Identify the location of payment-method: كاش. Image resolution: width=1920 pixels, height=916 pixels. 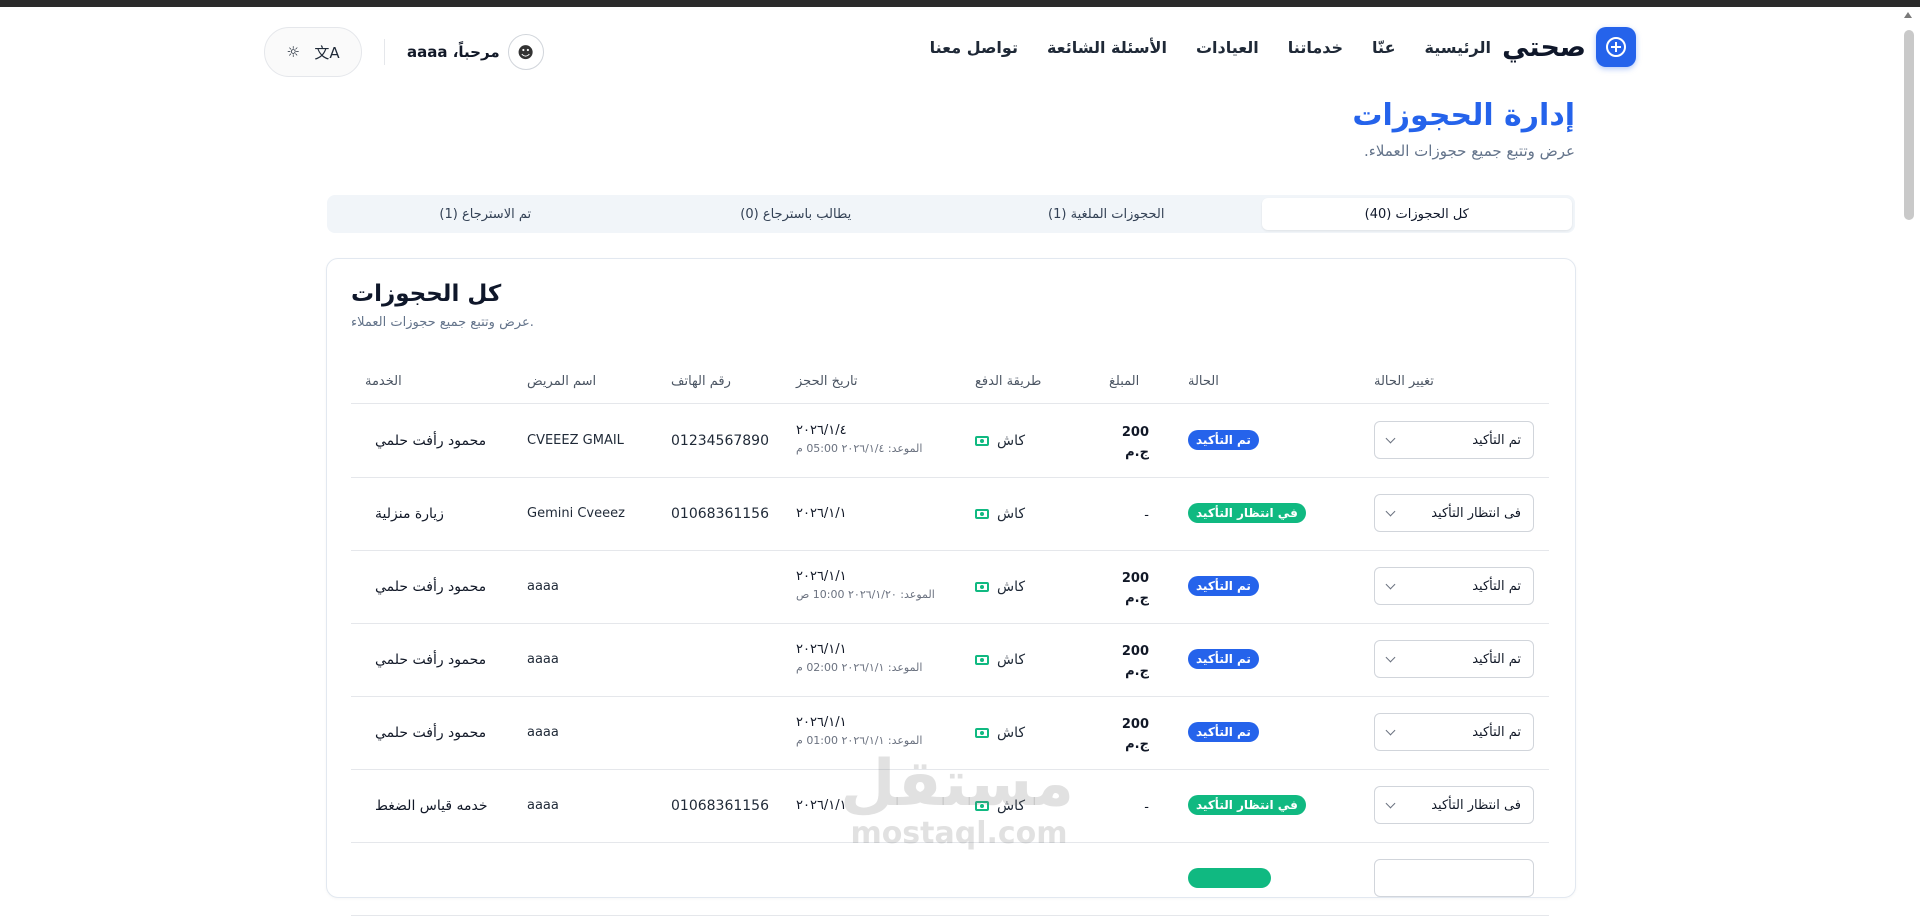
(1011, 733).